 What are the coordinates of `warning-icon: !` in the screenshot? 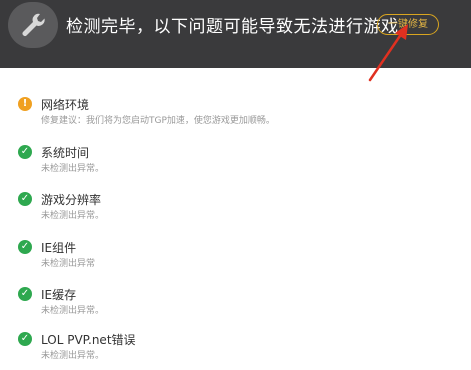 It's located at (25, 104).